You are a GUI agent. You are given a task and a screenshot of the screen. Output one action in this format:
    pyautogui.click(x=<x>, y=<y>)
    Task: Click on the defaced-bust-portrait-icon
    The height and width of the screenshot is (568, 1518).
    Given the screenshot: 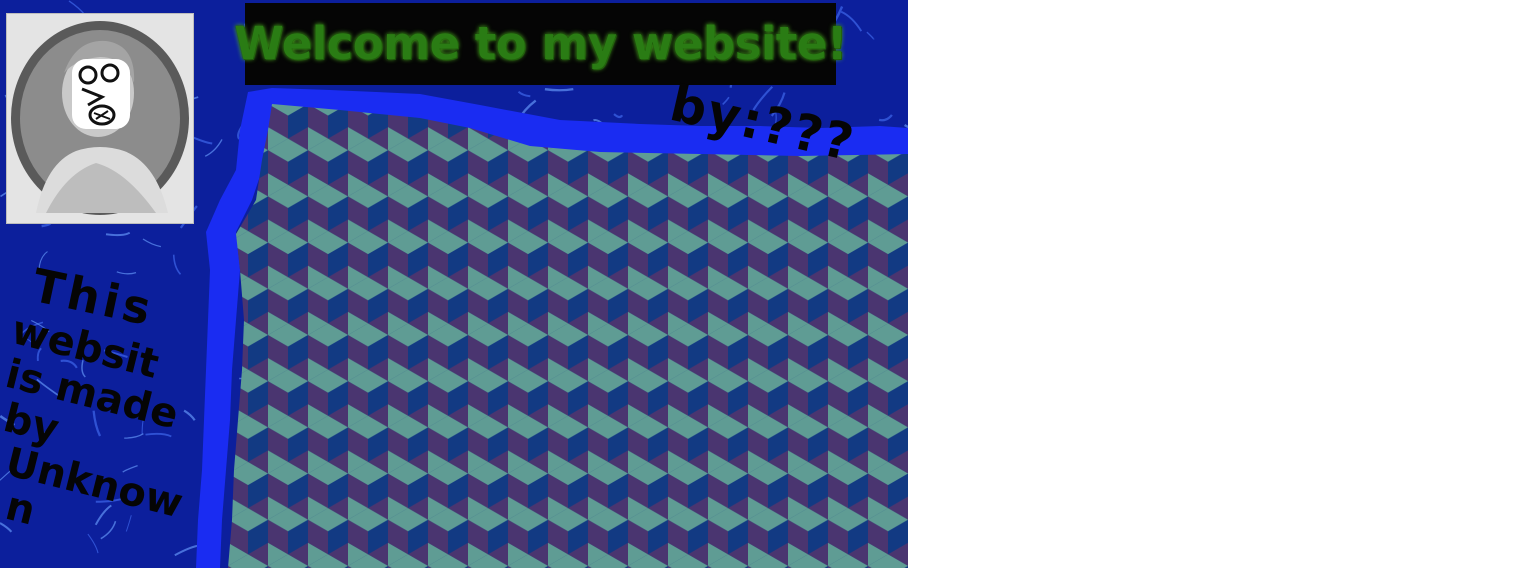 What is the action you would take?
    pyautogui.click(x=100, y=118)
    